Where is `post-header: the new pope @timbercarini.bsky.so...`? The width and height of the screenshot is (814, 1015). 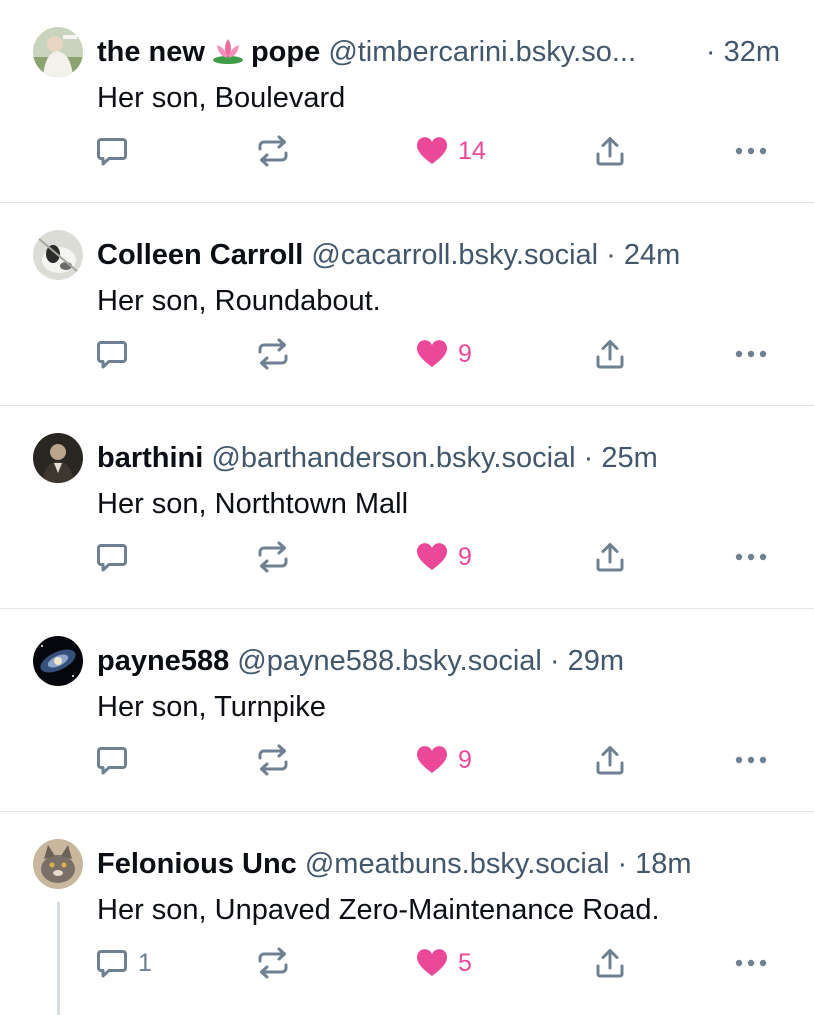
post-header: the new pope @timbercarini.bsky.so... is located at coordinates (447, 52).